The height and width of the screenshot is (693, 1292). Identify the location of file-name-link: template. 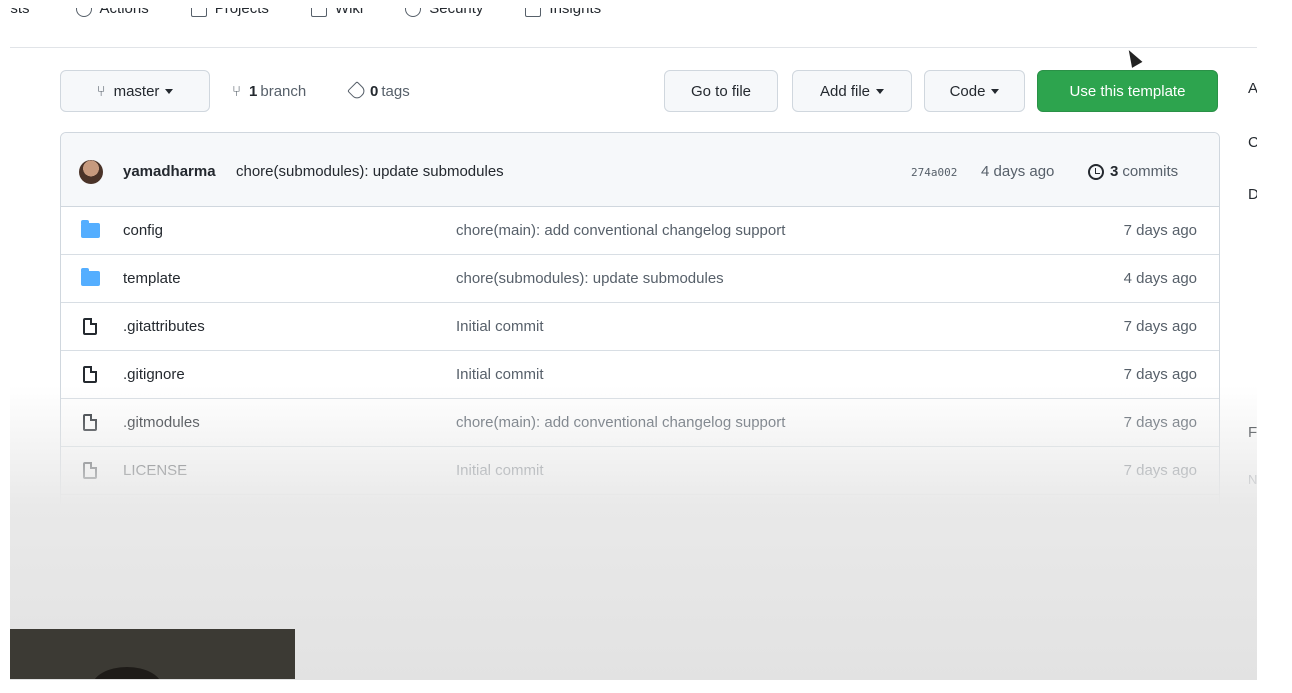
(152, 278).